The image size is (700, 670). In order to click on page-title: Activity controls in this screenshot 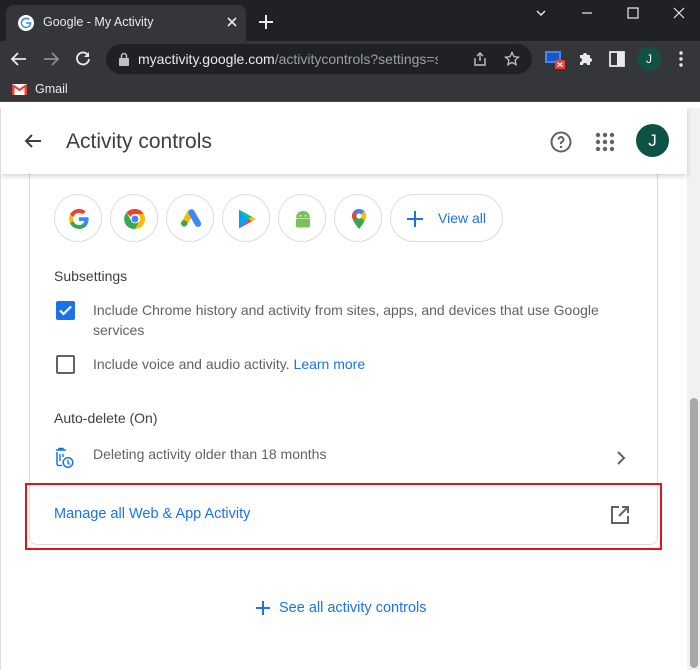, I will do `click(139, 141)`.